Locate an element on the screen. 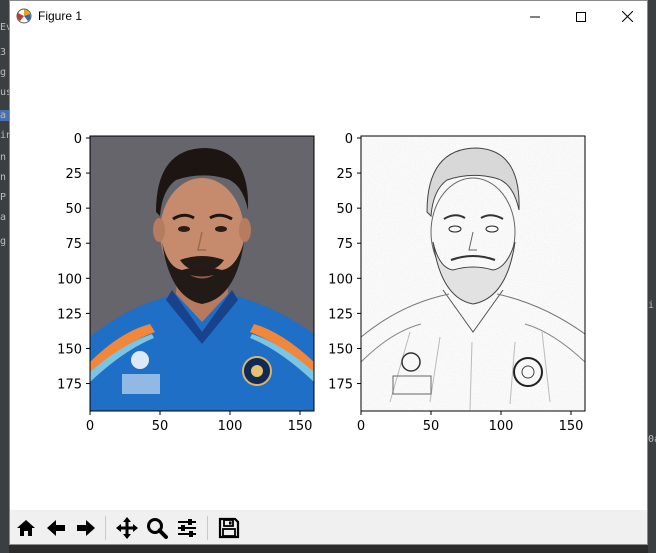 The image size is (656, 553). title-bar: Figure 1 is located at coordinates (328, 16).